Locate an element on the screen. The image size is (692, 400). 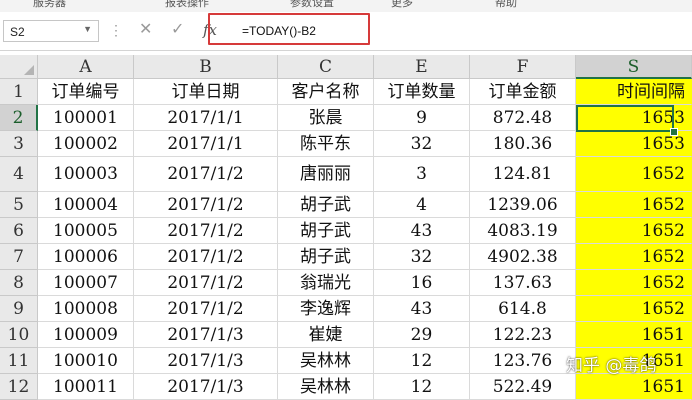
cell-c3: 陈平东 is located at coordinates (326, 144).